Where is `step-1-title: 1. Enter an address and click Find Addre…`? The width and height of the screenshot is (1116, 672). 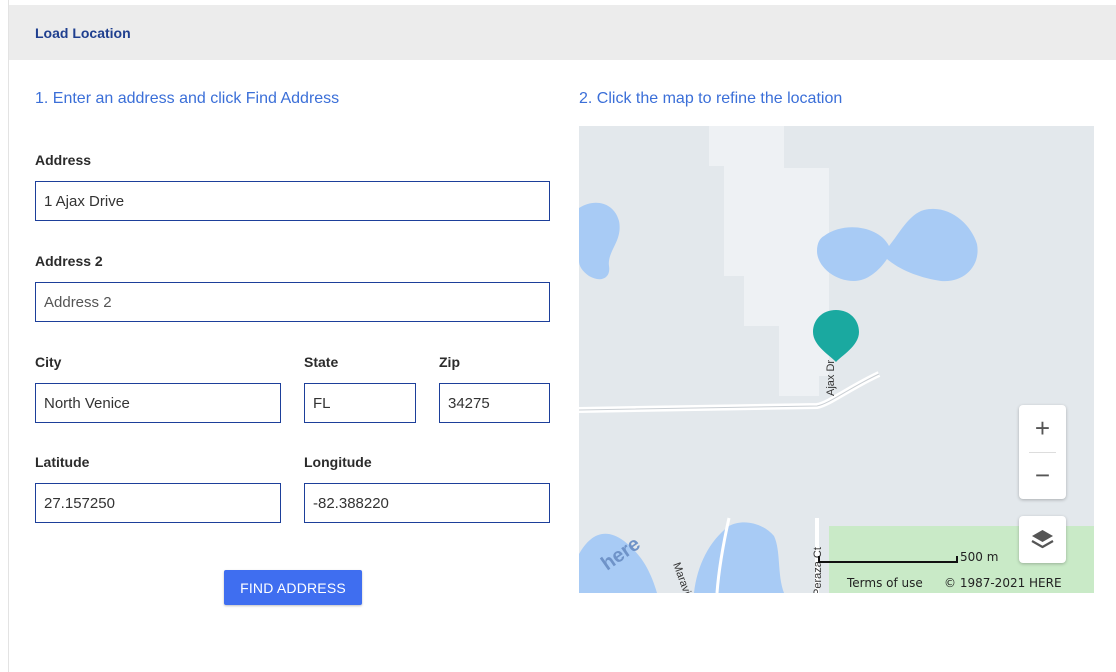
step-1-title: 1. Enter an address and click Find Addre… is located at coordinates (187, 98).